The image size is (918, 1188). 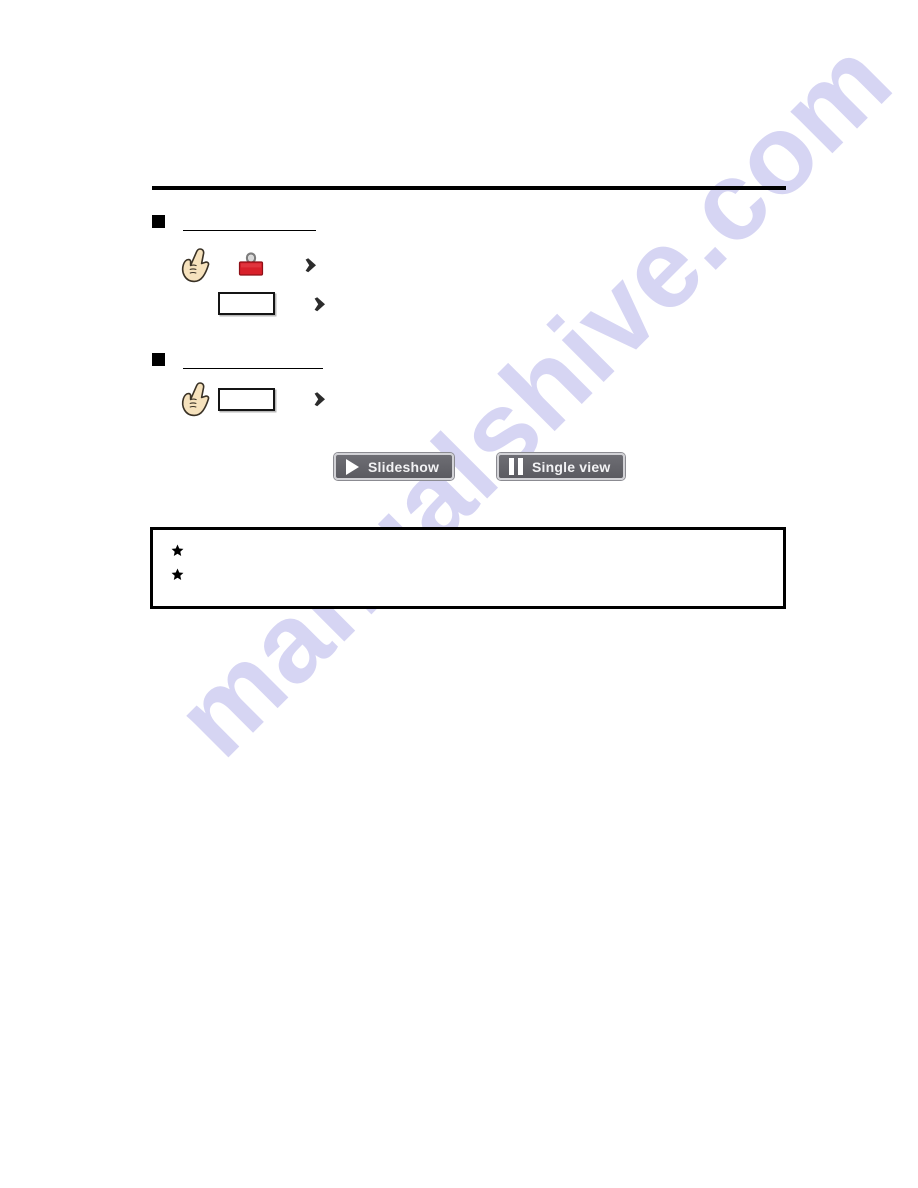 I want to click on single-view-button-label: Single view, so click(x=571, y=466).